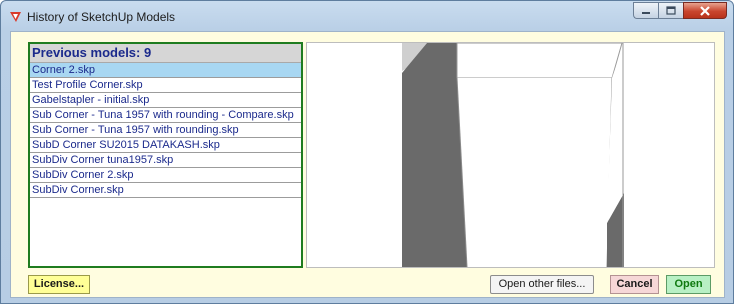 The image size is (734, 304). Describe the element at coordinates (165, 70) in the screenshot. I see `list-item: Corner 2.skp` at that location.